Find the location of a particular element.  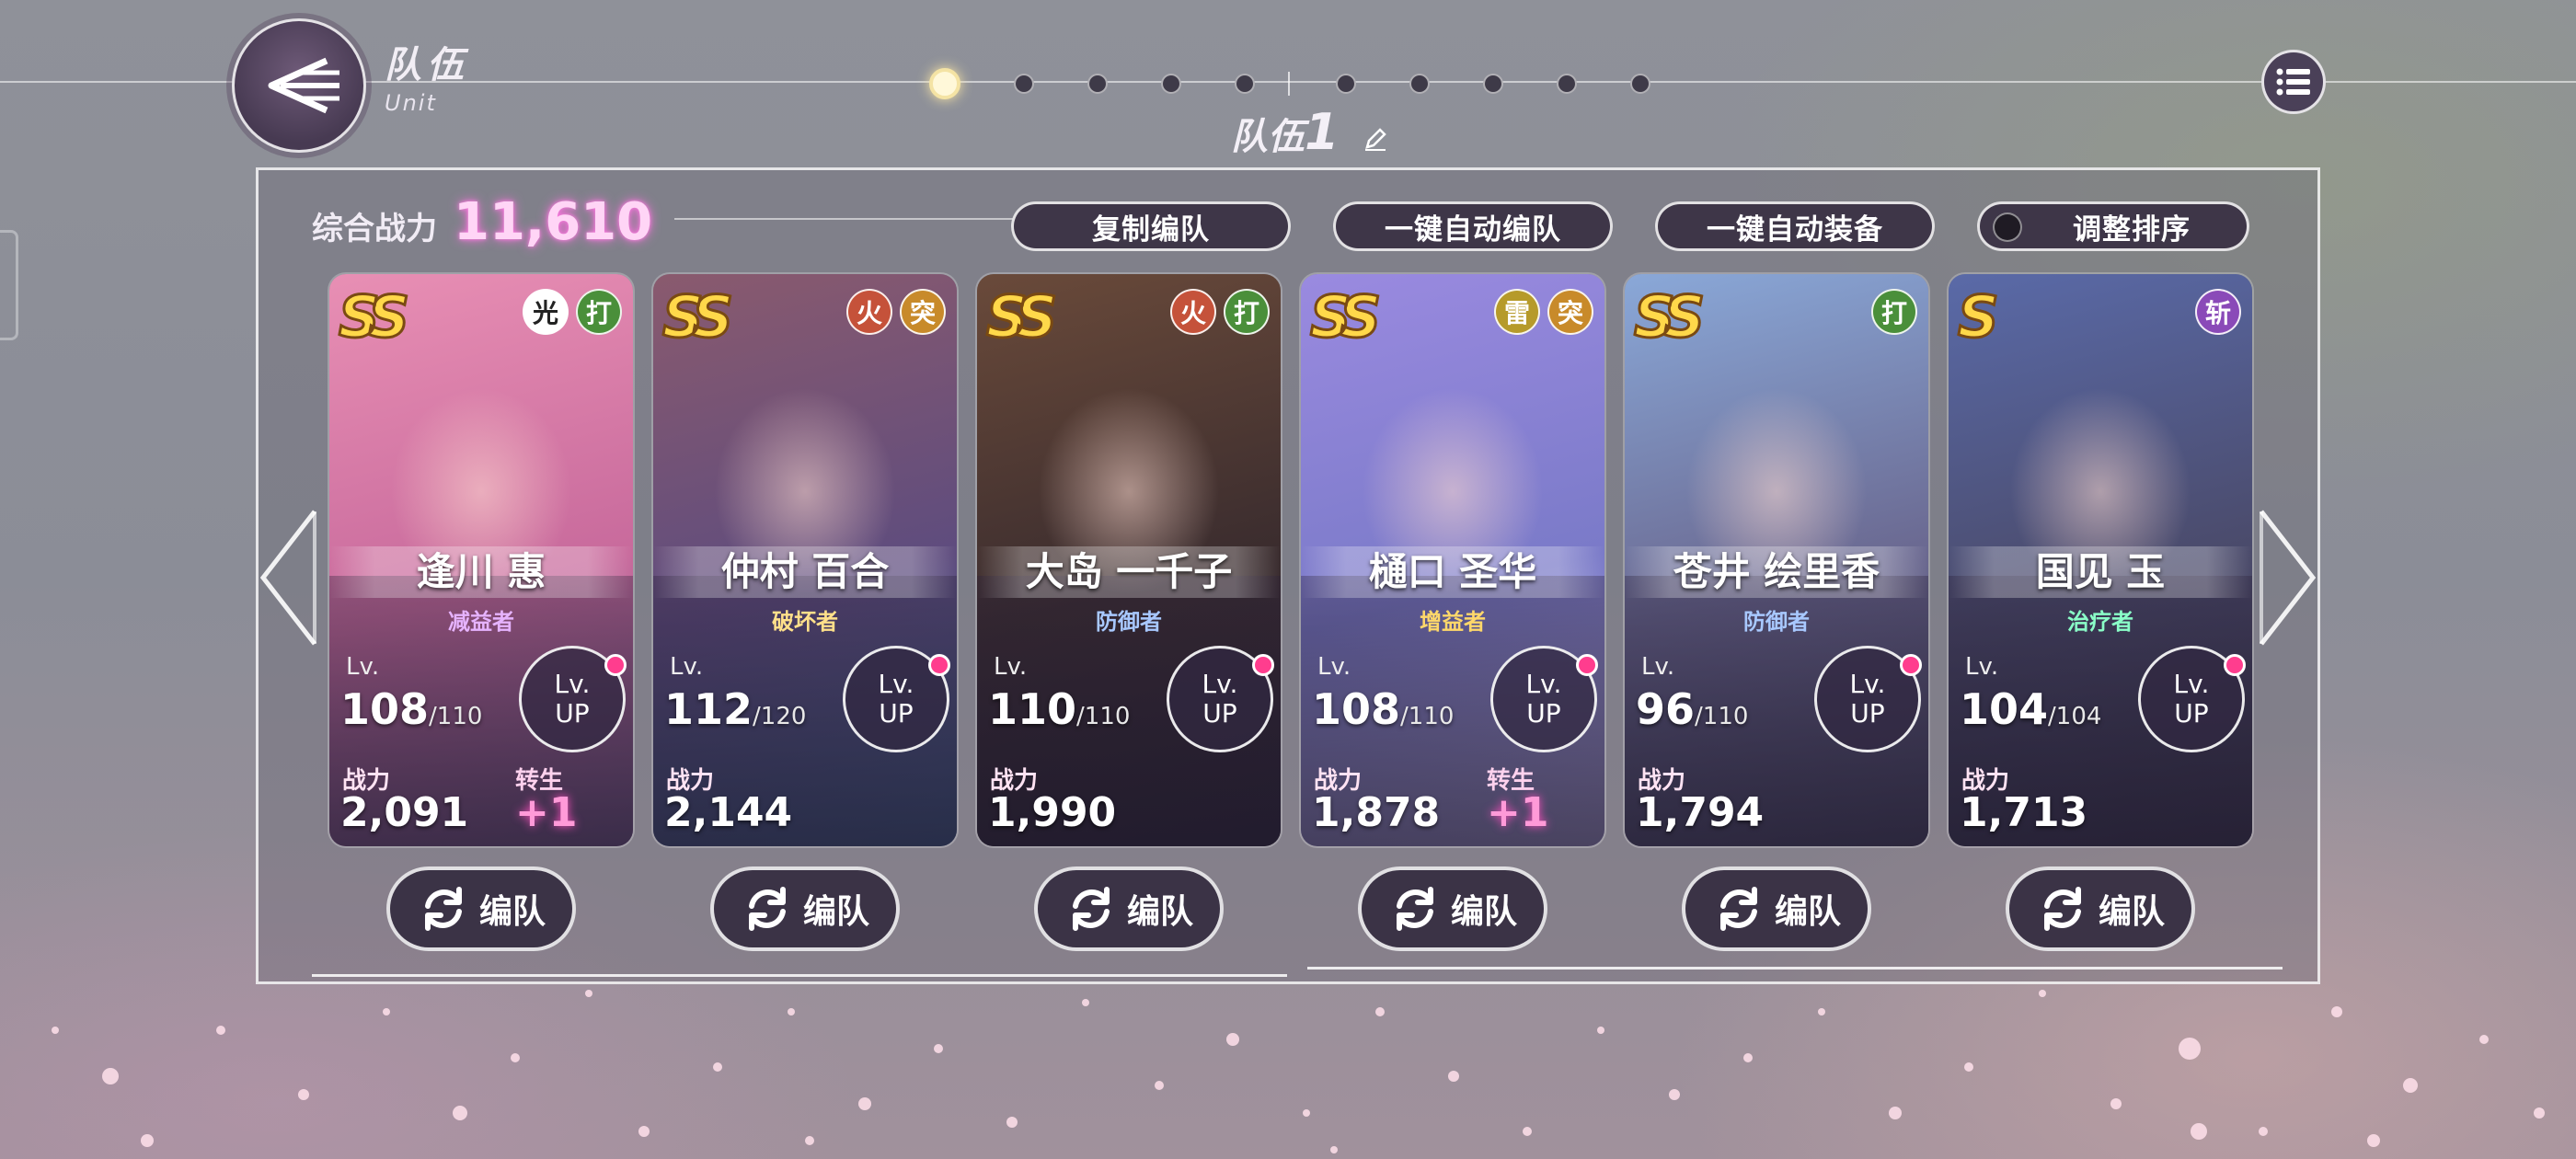

character-role: 增益者 is located at coordinates (1453, 622).